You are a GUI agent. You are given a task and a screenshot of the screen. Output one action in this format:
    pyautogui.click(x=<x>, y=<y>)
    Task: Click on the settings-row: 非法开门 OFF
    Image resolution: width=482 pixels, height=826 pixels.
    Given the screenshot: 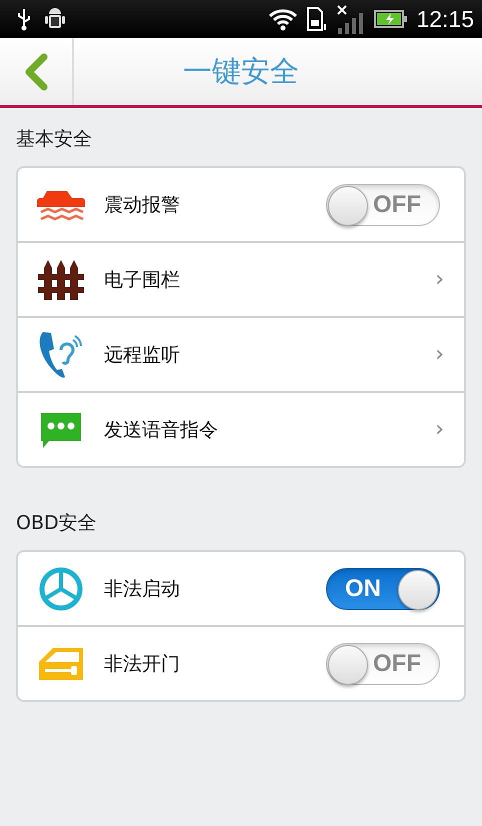 What is the action you would take?
    pyautogui.click(x=241, y=662)
    